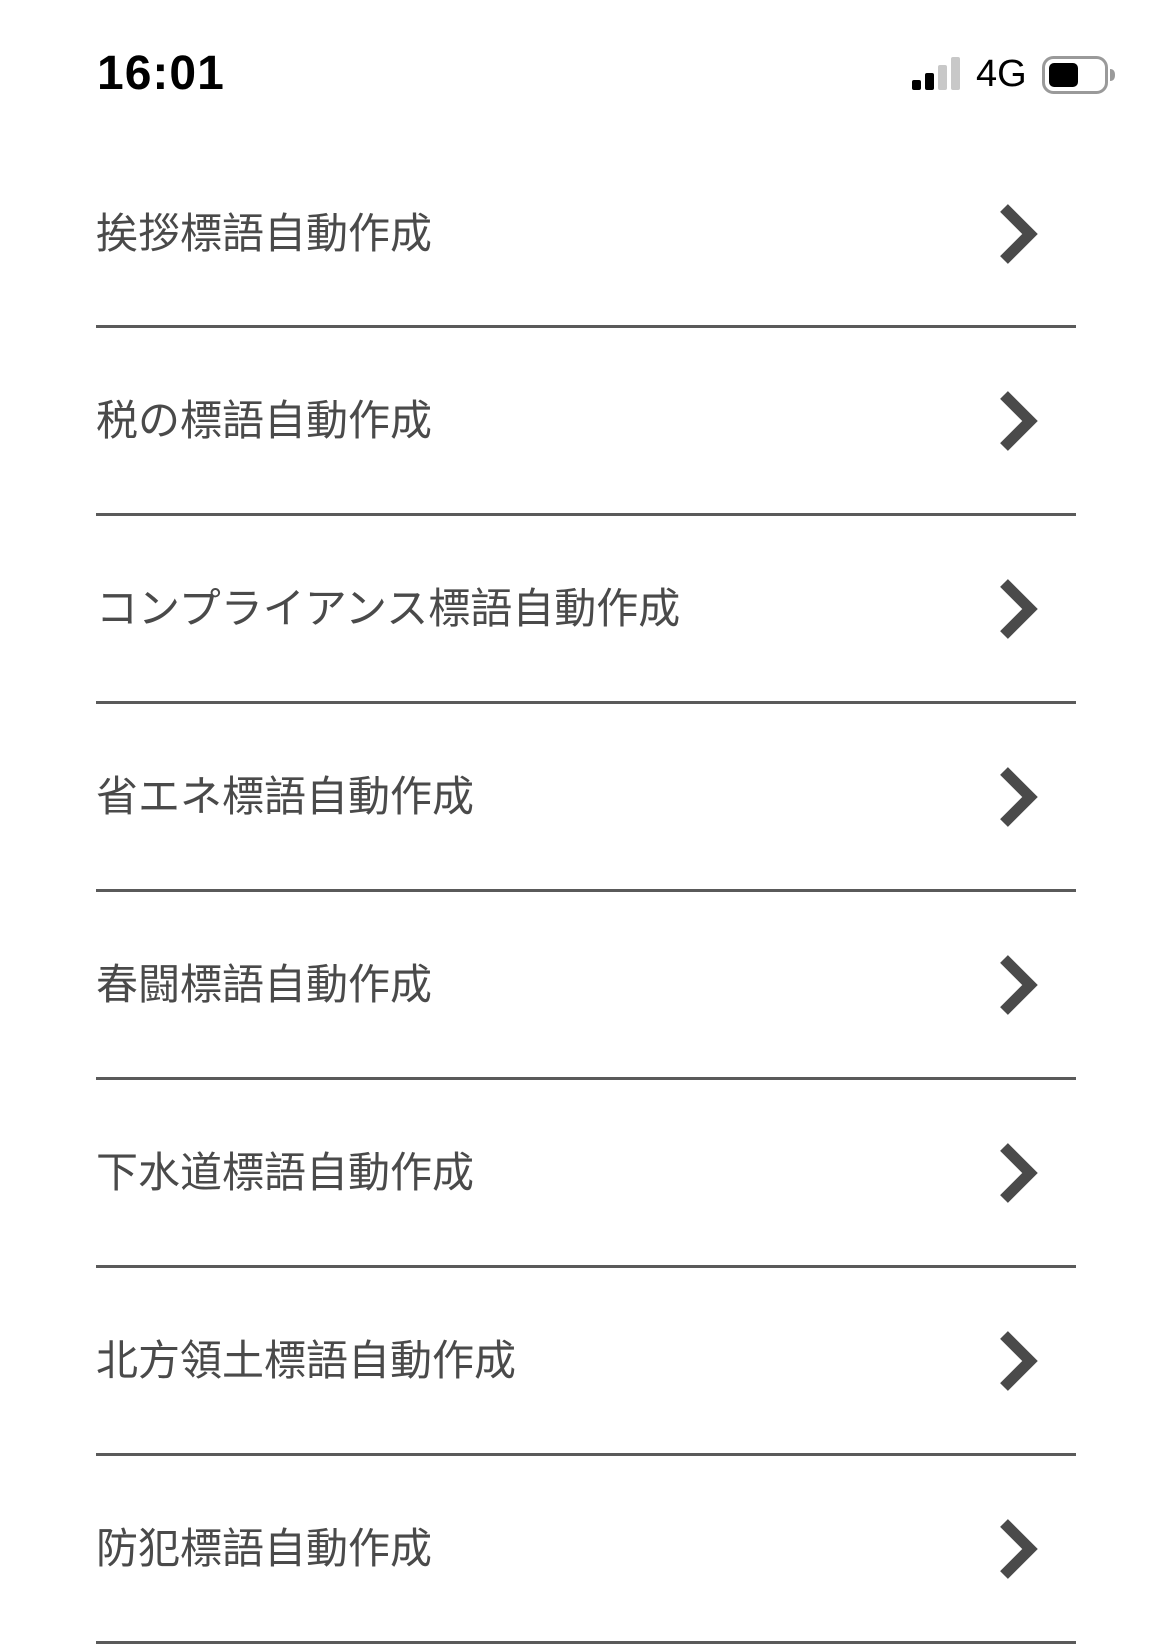 The height and width of the screenshot is (1645, 1170). What do you see at coordinates (264, 420) in the screenshot?
I see `menu-item-label: 税の標語自動作成` at bounding box center [264, 420].